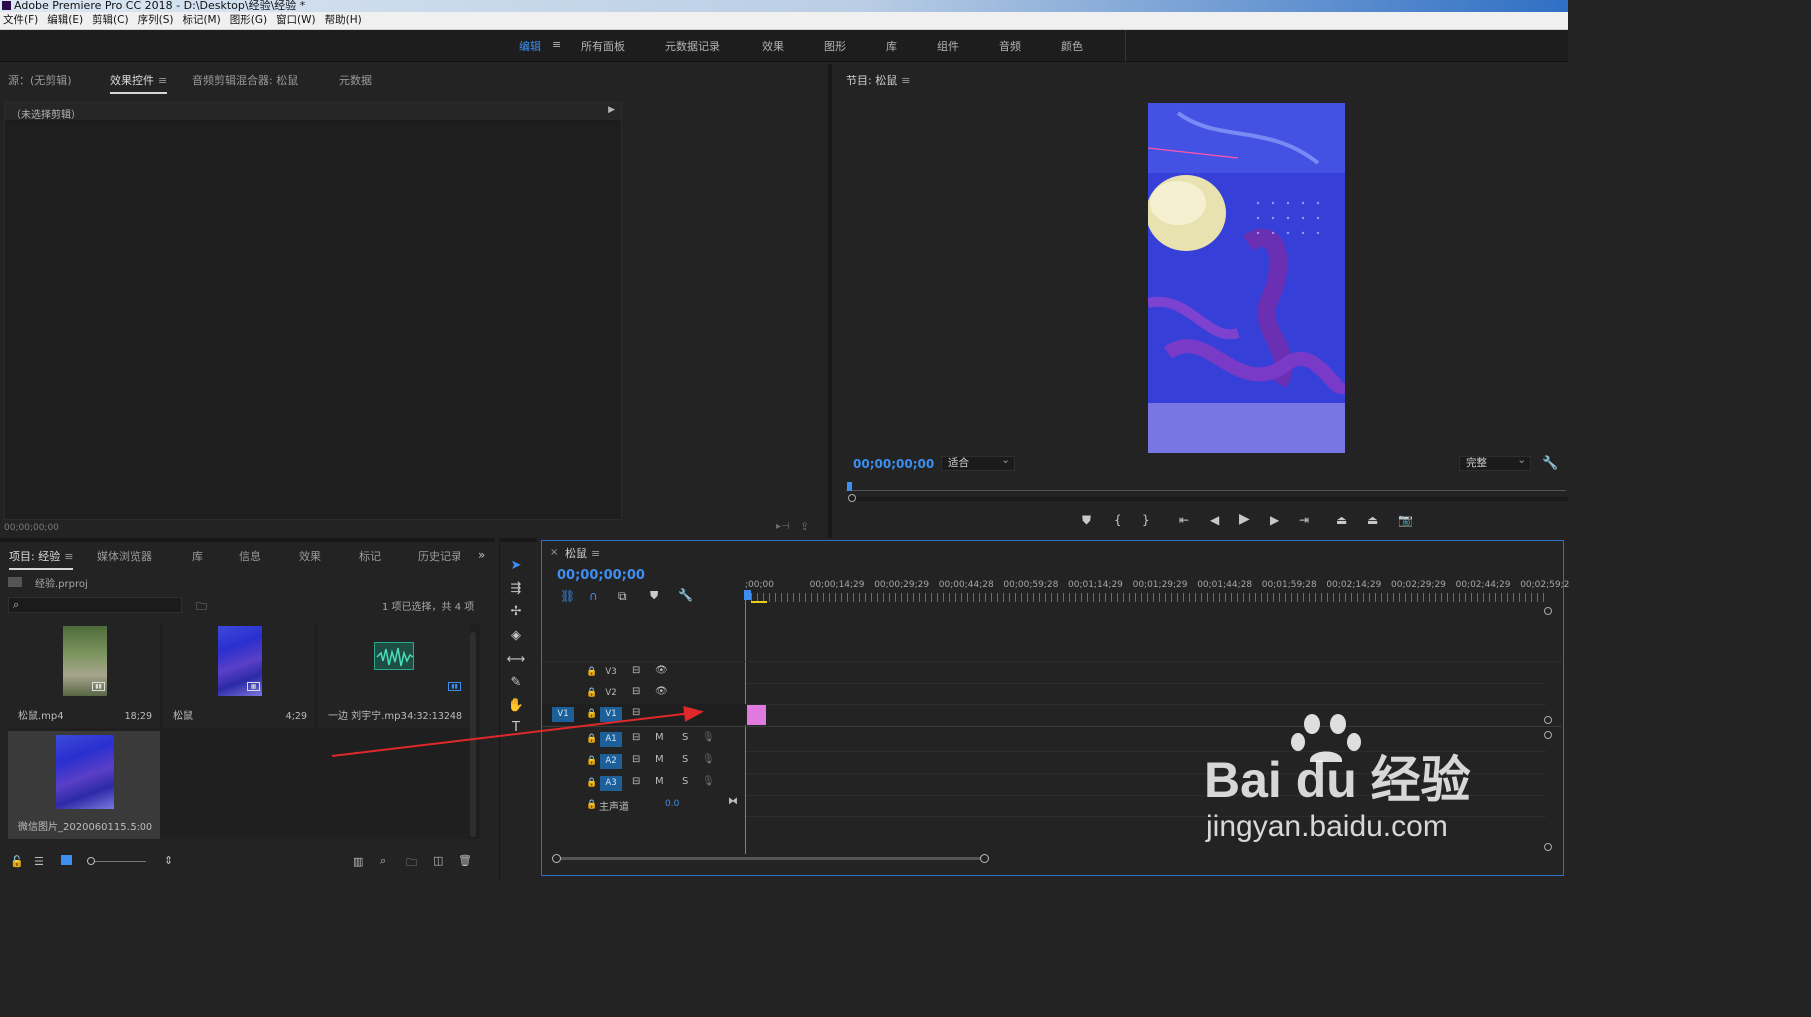  What do you see at coordinates (759, 602) in the screenshot?
I see `work-area-bar` at bounding box center [759, 602].